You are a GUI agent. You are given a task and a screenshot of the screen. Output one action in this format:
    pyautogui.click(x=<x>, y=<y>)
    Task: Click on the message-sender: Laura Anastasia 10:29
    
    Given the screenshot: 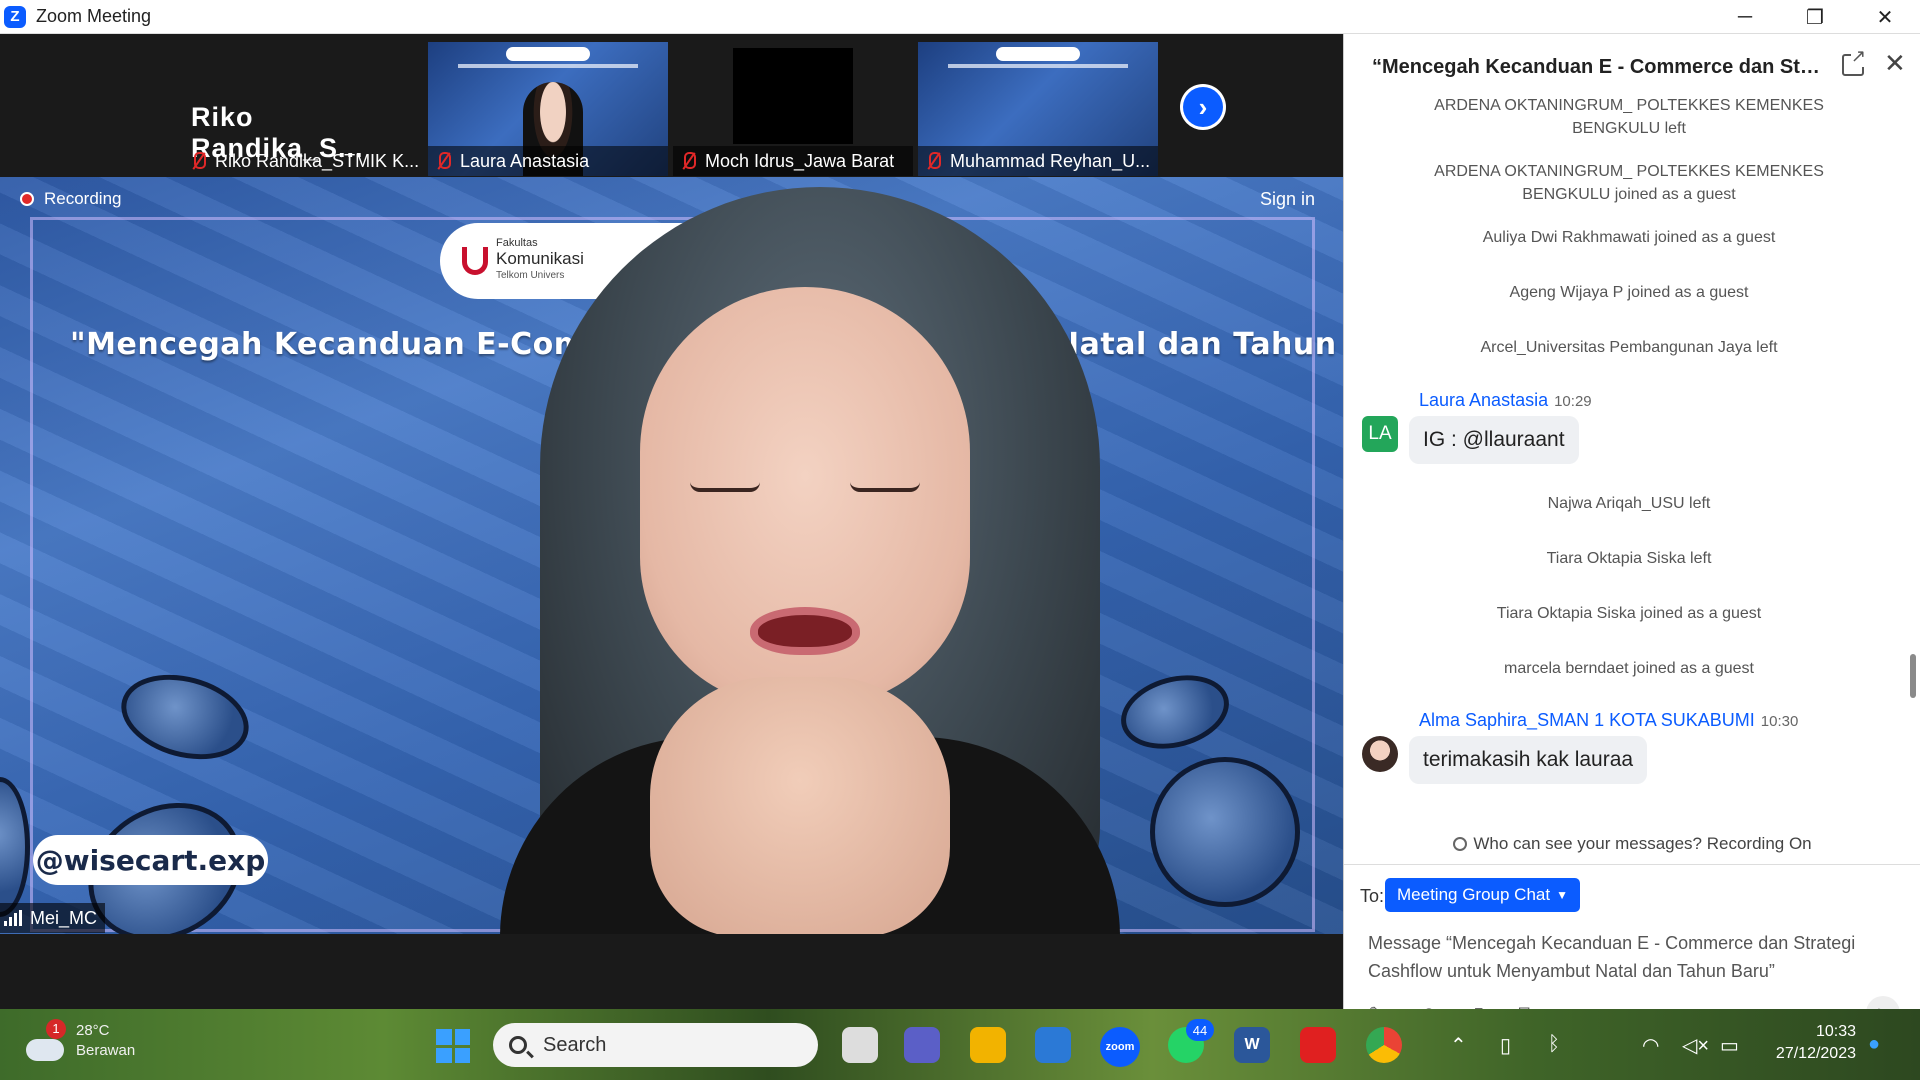 What is the action you would take?
    pyautogui.click(x=1505, y=400)
    